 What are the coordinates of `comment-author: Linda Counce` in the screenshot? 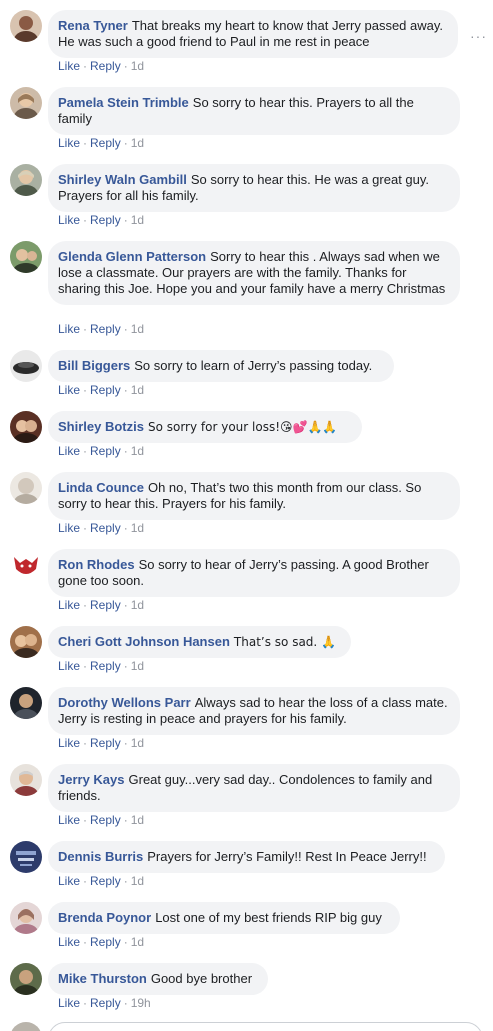 It's located at (101, 487).